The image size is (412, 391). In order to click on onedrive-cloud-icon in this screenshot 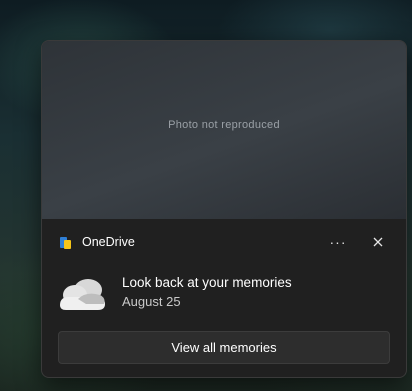, I will do `click(82, 293)`.